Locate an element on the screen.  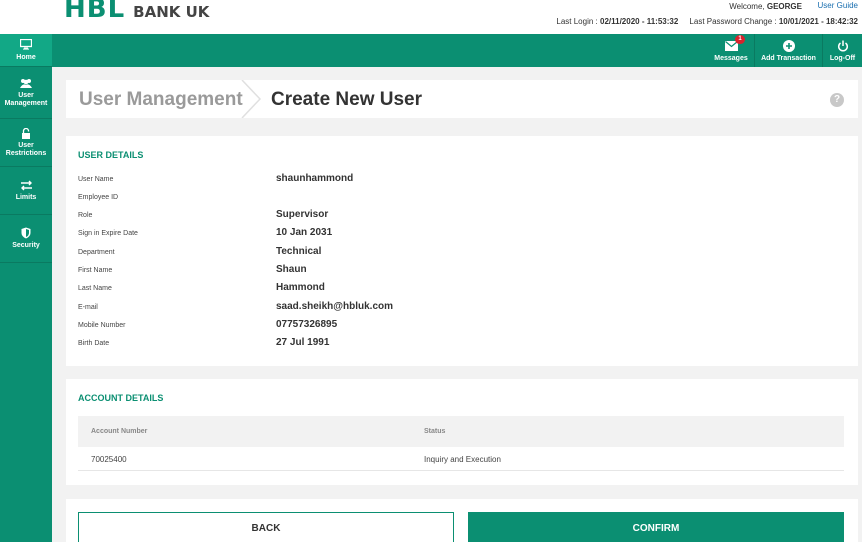
logo-main-text: HBL is located at coordinates (95, 12).